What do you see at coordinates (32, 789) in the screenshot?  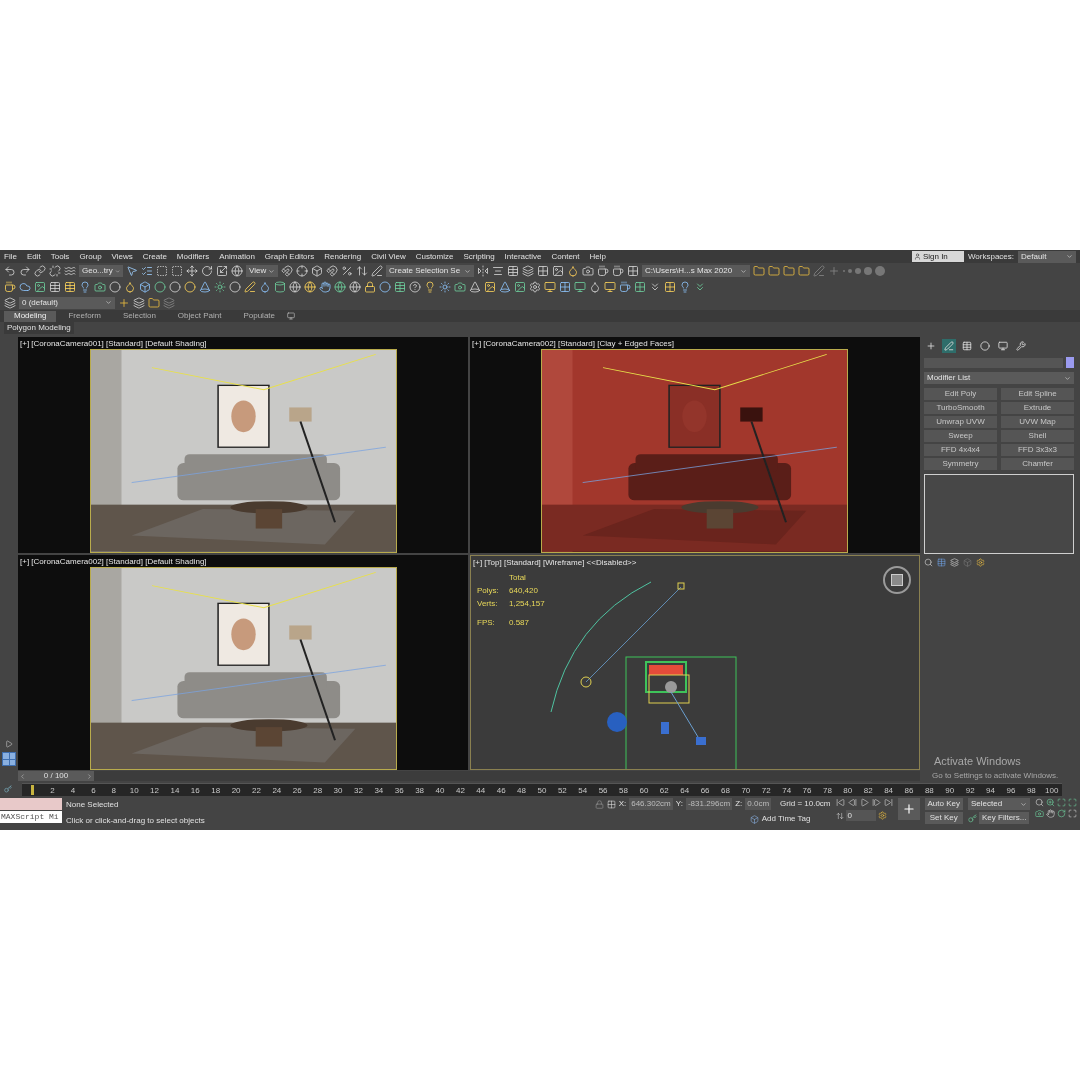 I see `time-thumb` at bounding box center [32, 789].